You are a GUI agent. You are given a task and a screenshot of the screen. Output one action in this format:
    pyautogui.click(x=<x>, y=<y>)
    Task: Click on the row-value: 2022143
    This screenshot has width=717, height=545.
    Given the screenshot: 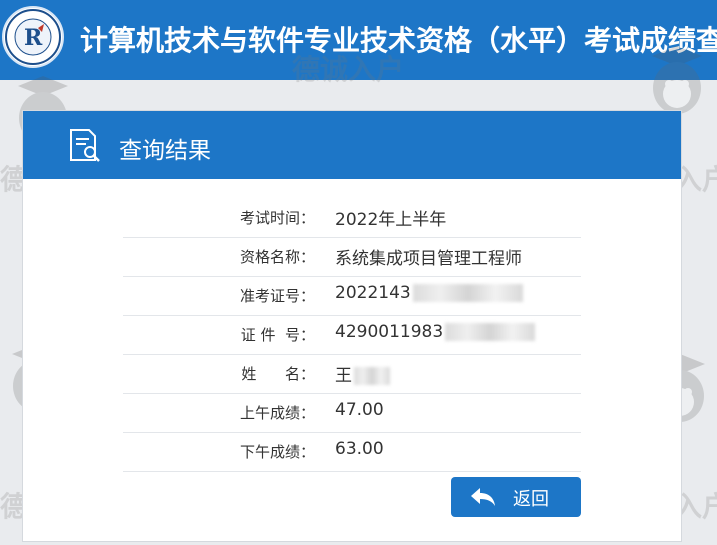 What is the action you would take?
    pyautogui.click(x=429, y=293)
    